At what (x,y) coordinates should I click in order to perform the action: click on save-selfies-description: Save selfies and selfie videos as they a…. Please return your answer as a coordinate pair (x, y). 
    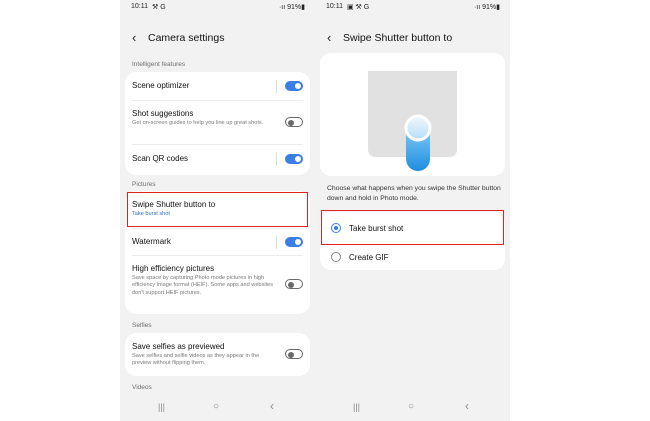
    Looking at the image, I should click on (196, 360).